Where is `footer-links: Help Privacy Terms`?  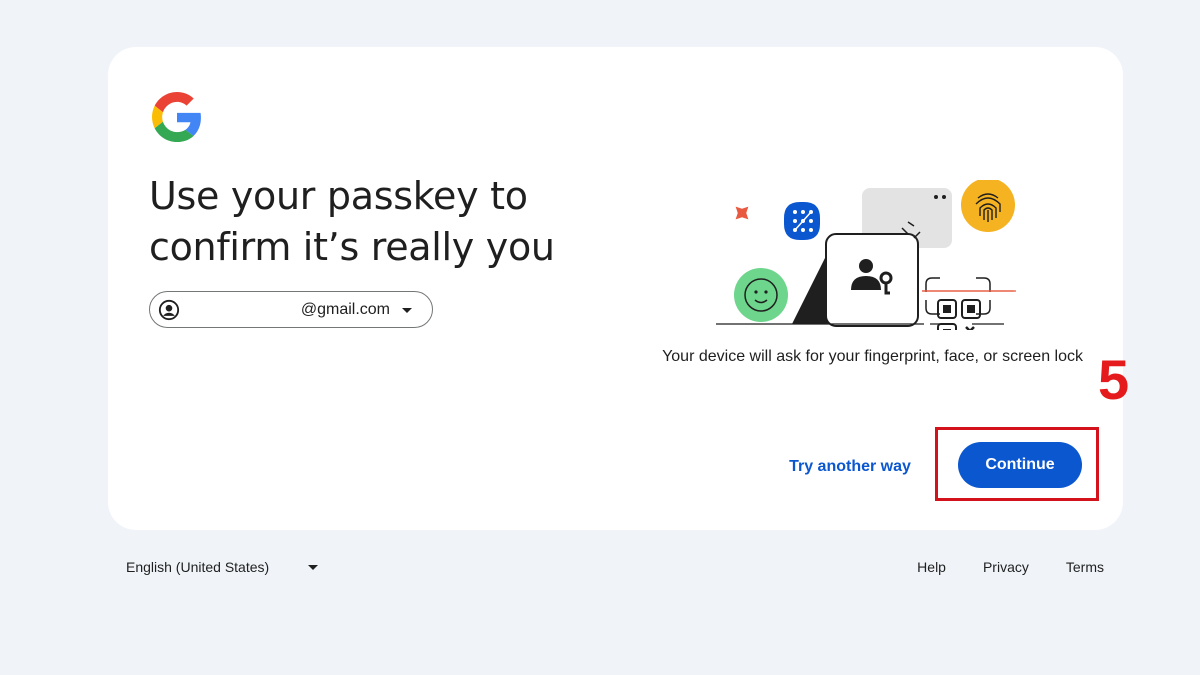 footer-links: Help Privacy Terms is located at coordinates (992, 567).